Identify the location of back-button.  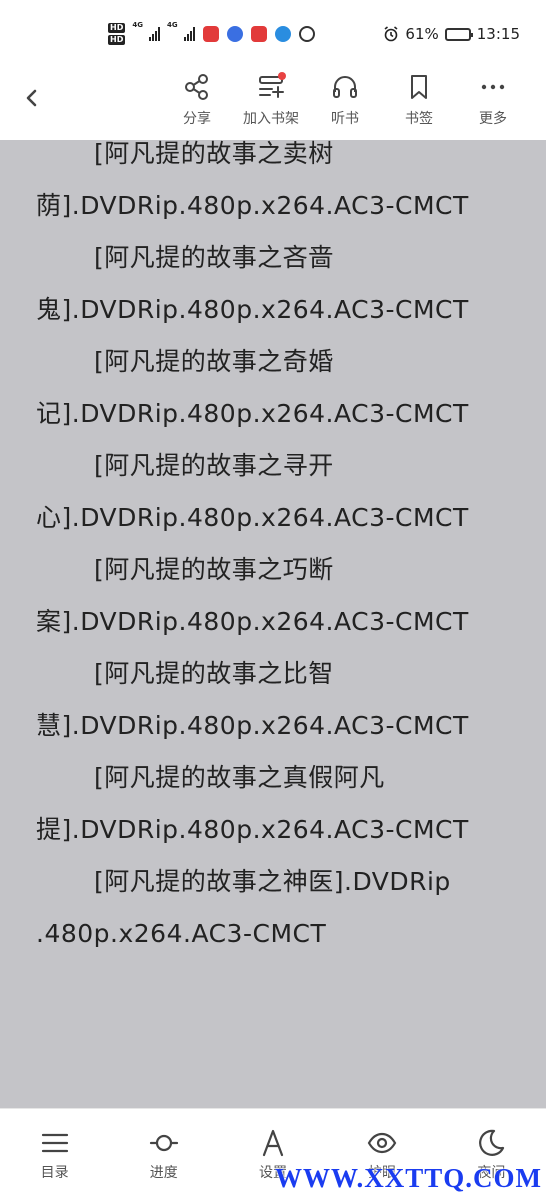
(32, 98).